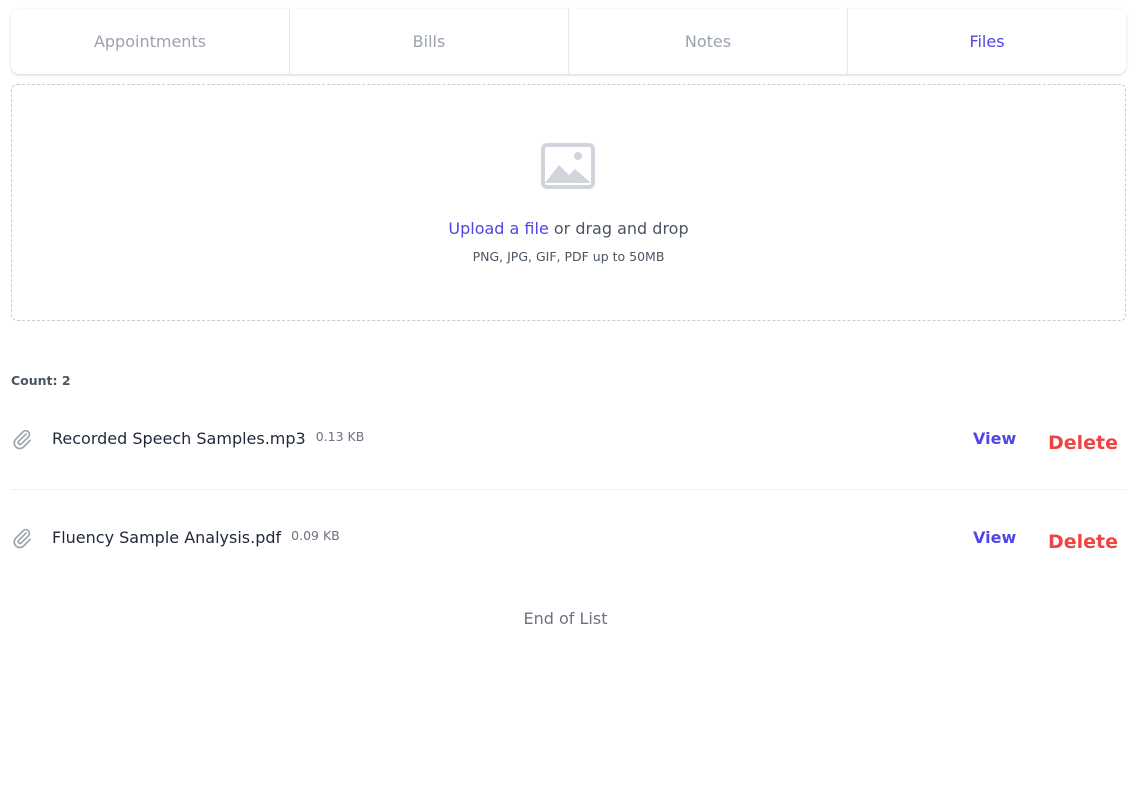  I want to click on row-divider, so click(568, 489).